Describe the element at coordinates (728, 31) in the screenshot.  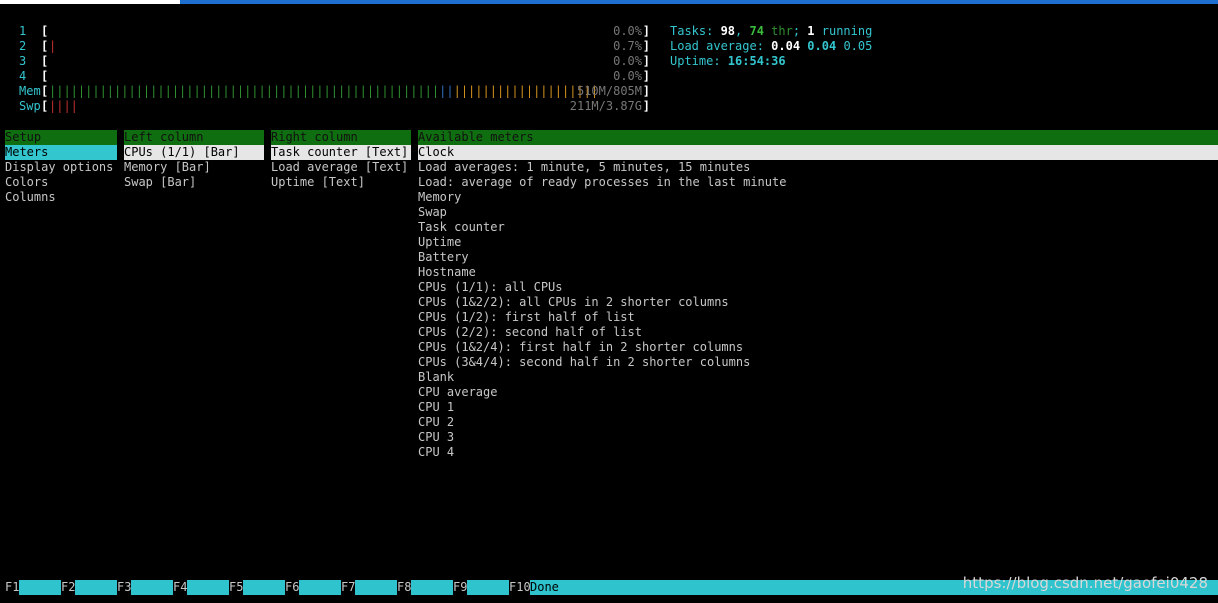
I see `tasks-count: 98` at that location.